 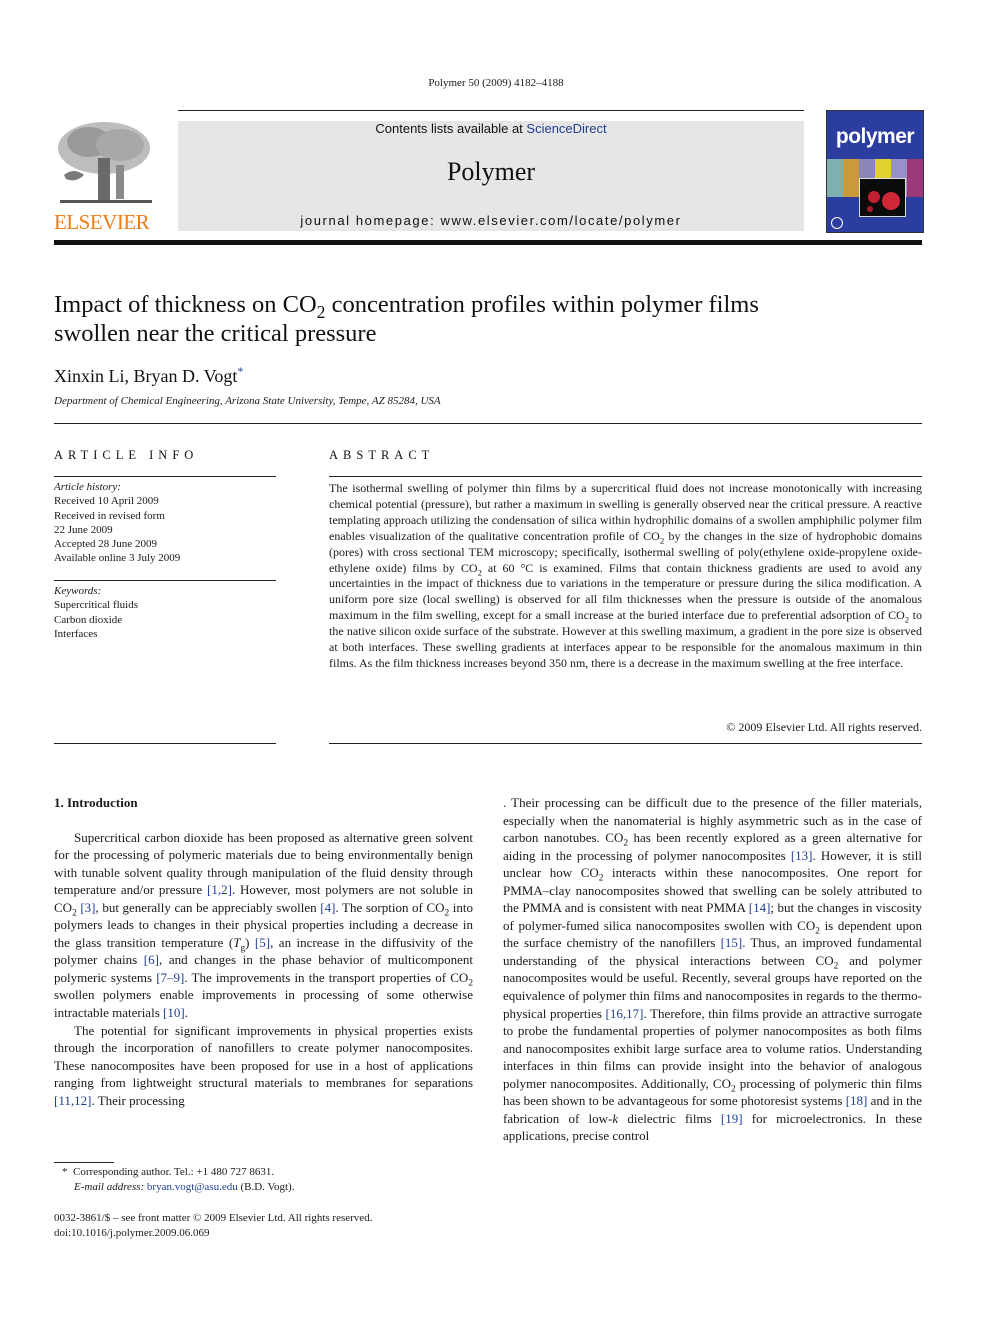 What do you see at coordinates (84, 1162) in the screenshot?
I see `footnote-rule` at bounding box center [84, 1162].